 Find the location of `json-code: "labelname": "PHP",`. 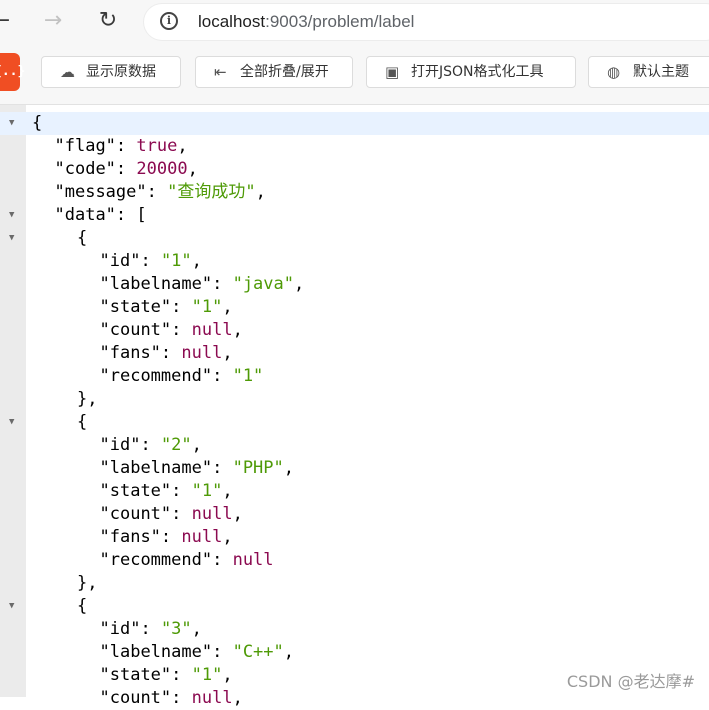

json-code: "labelname": "PHP", is located at coordinates (197, 468).